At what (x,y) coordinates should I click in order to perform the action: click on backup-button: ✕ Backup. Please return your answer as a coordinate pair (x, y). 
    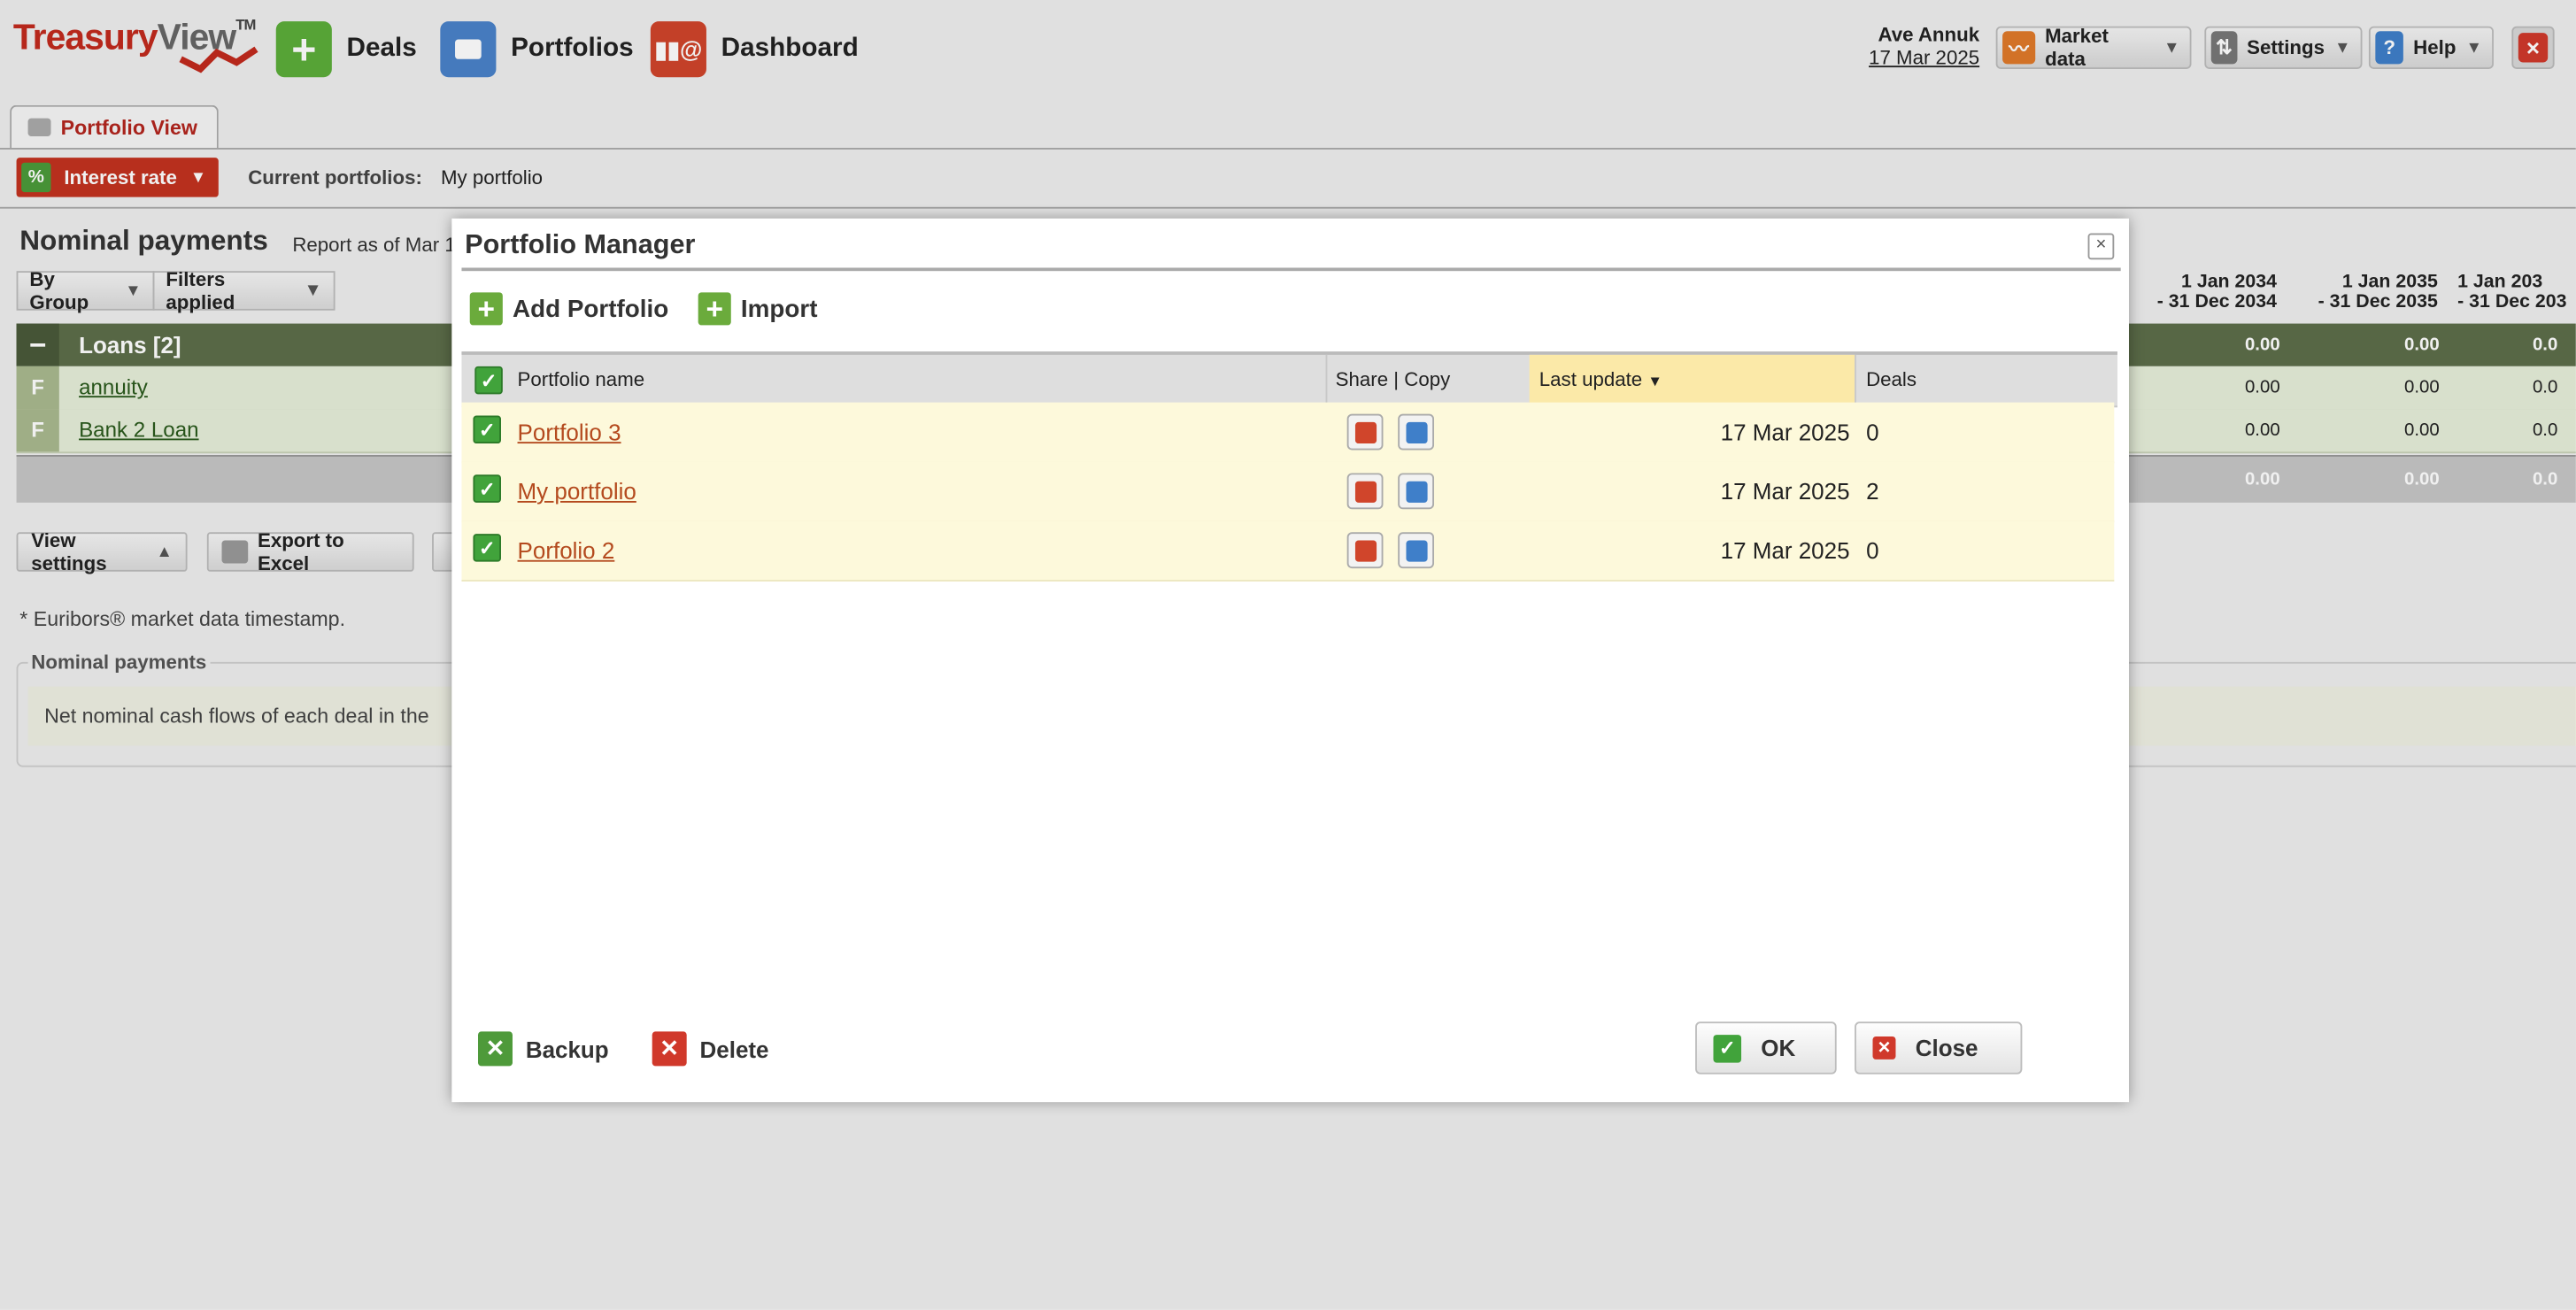
    Looking at the image, I should click on (543, 1049).